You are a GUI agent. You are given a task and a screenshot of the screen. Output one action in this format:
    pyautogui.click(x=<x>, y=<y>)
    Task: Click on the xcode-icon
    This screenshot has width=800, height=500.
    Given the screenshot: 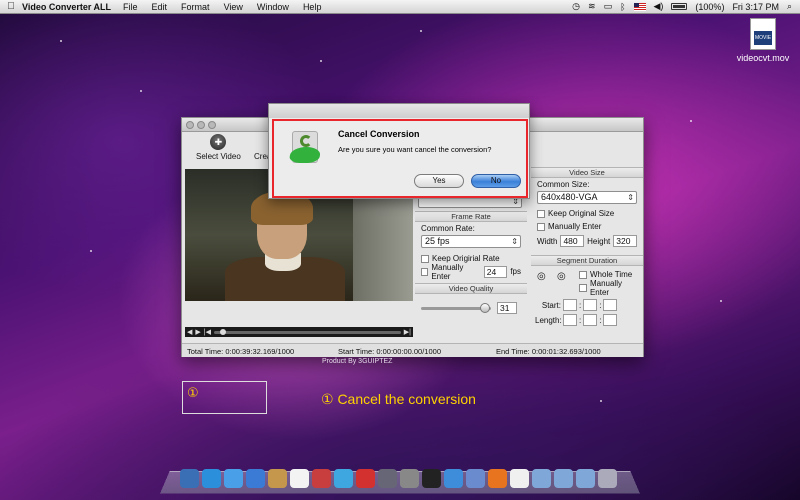 What is the action you would take?
    pyautogui.click(x=475, y=478)
    